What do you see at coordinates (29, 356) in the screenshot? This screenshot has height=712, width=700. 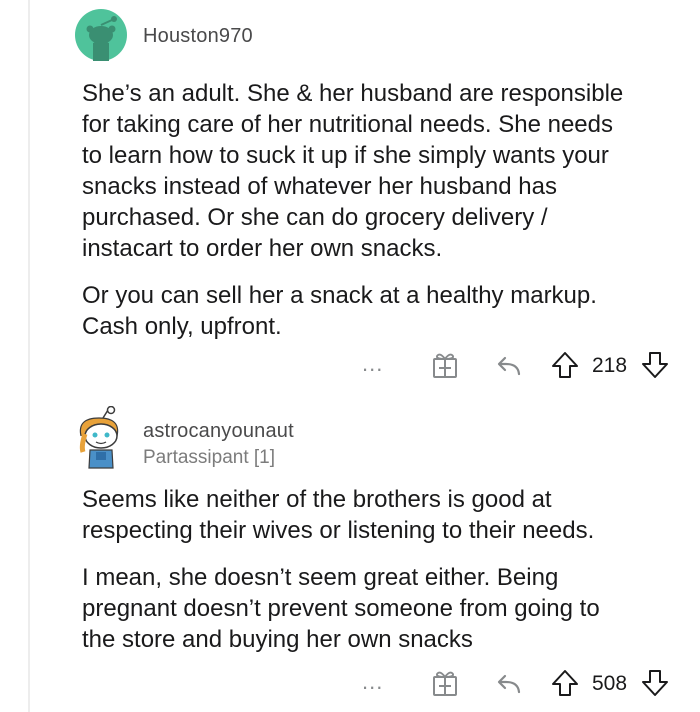 I see `thread-line` at bounding box center [29, 356].